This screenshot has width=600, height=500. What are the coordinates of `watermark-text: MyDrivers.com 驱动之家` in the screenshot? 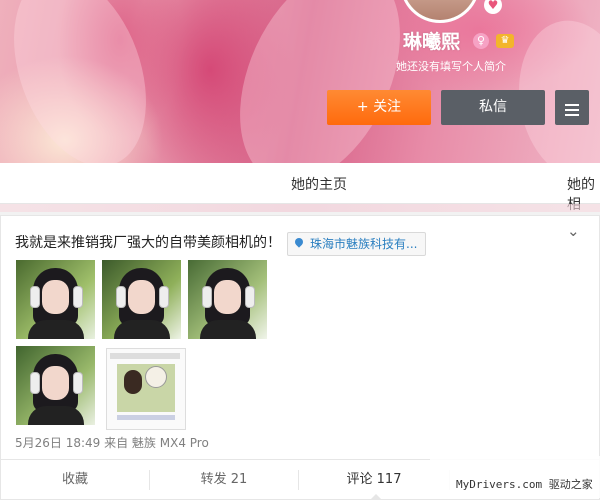 It's located at (524, 484).